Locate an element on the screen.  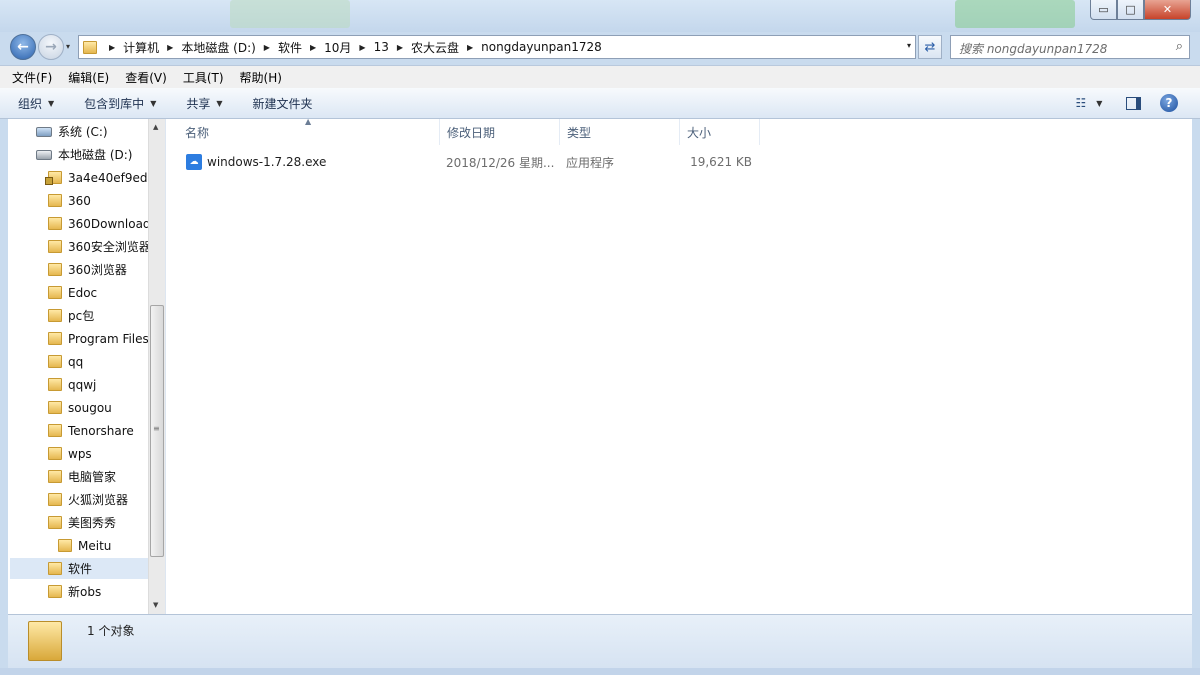
refresh-button: ⇄ is located at coordinates (930, 47).